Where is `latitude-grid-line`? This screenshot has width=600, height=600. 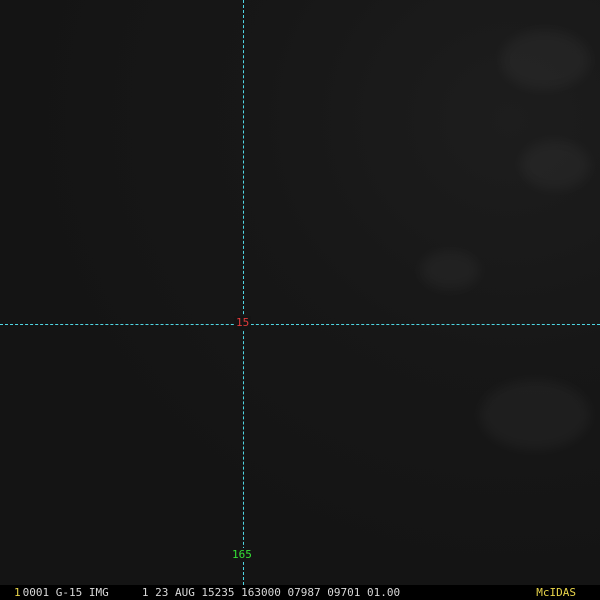 latitude-grid-line is located at coordinates (300, 324).